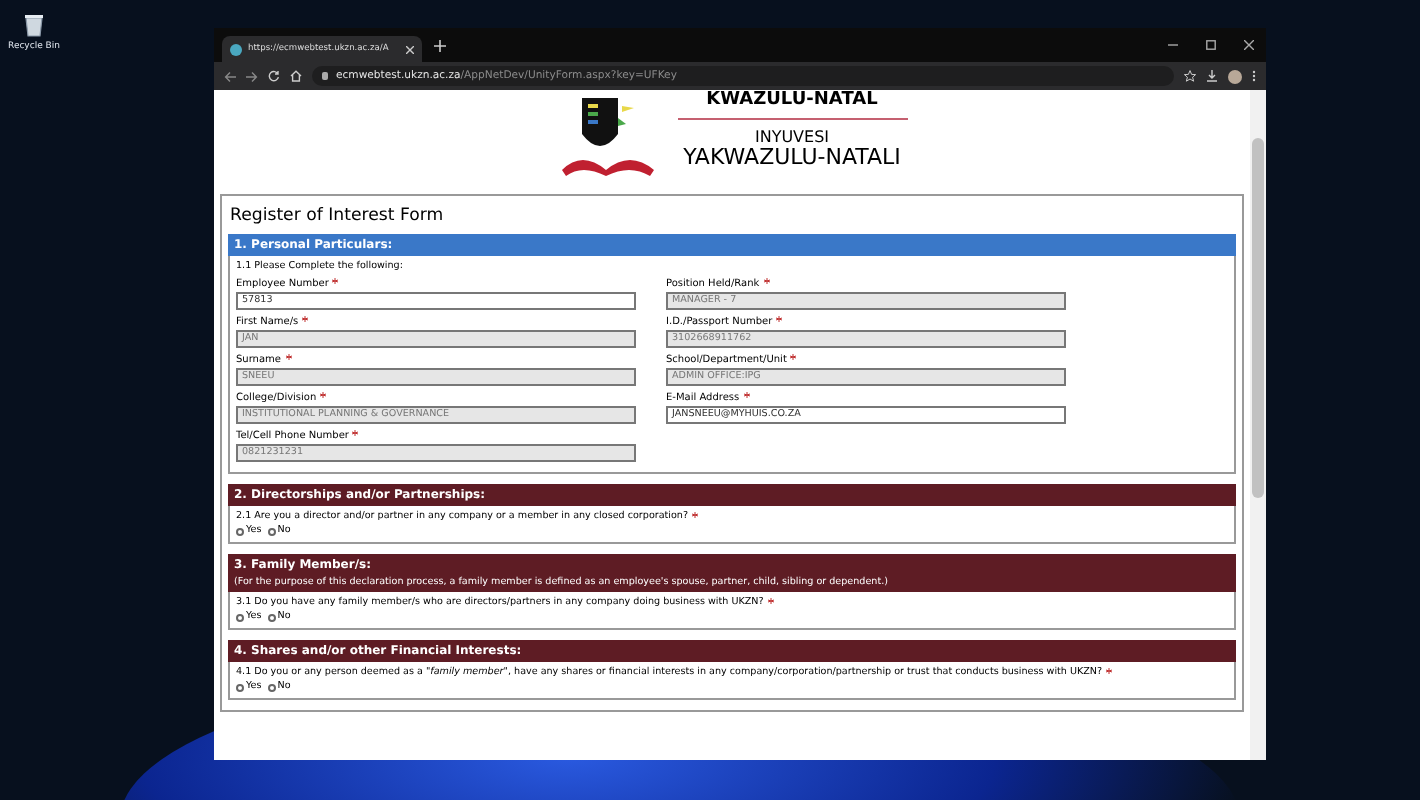  What do you see at coordinates (296, 76) in the screenshot?
I see `home-icon` at bounding box center [296, 76].